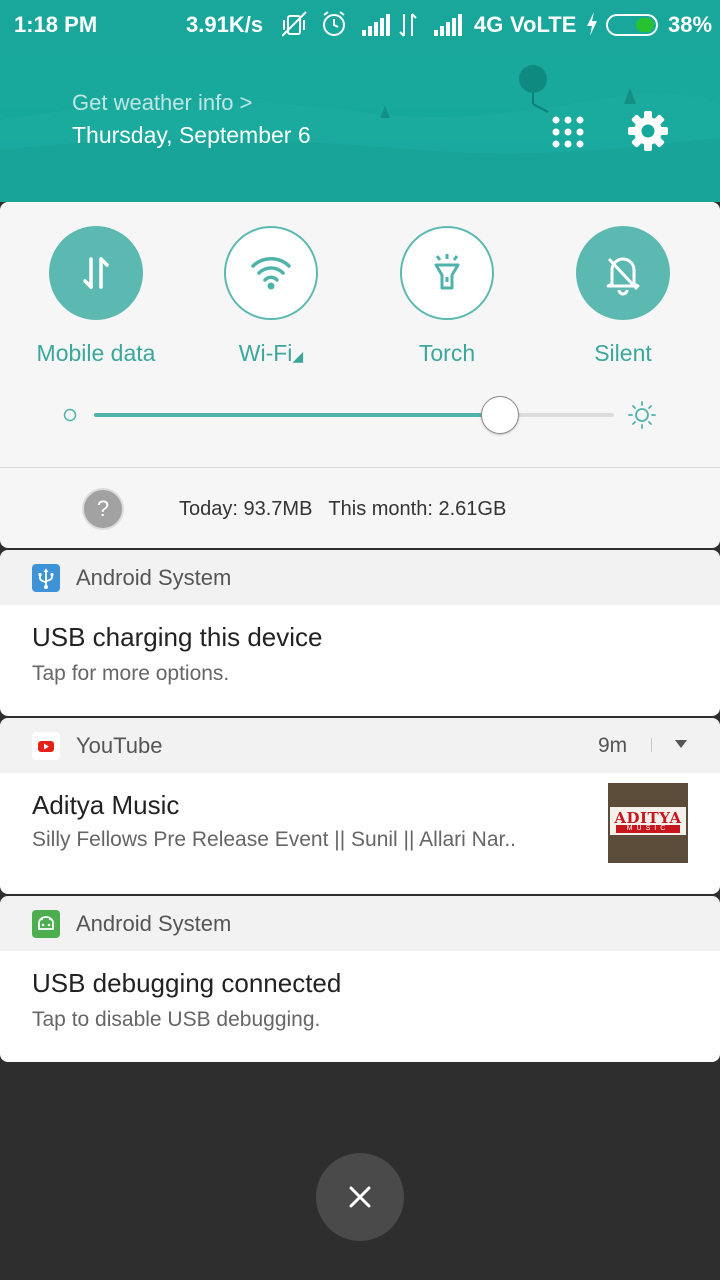  Describe the element at coordinates (46, 746) in the screenshot. I see `youtube-icon` at that location.